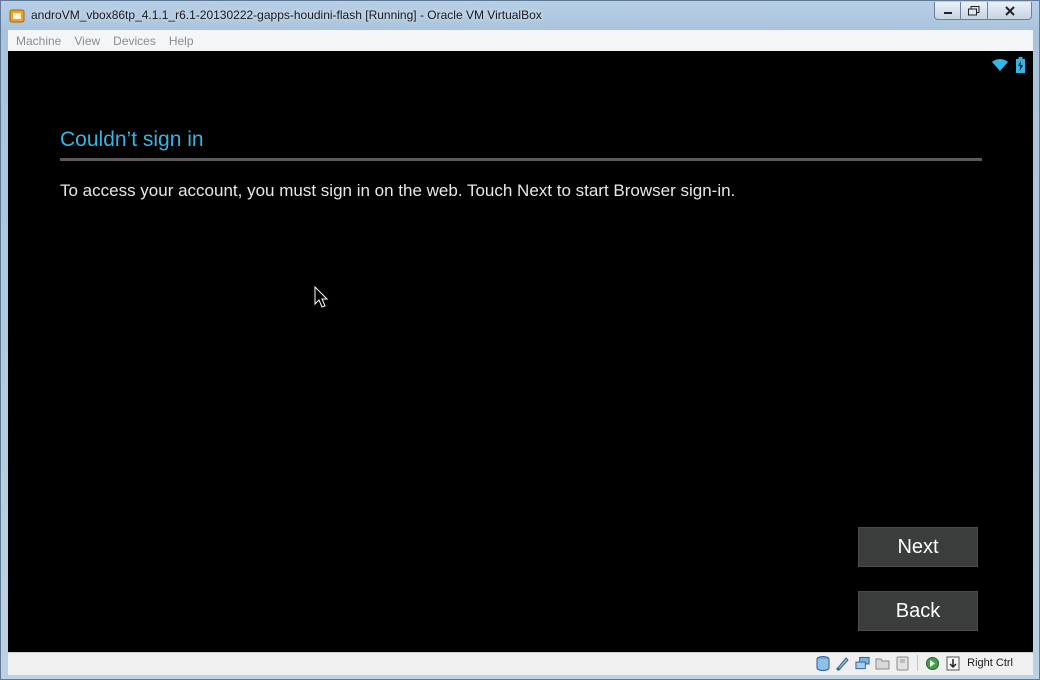 Image resolution: width=1040 pixels, height=680 pixels. I want to click on back-button: Back, so click(918, 611).